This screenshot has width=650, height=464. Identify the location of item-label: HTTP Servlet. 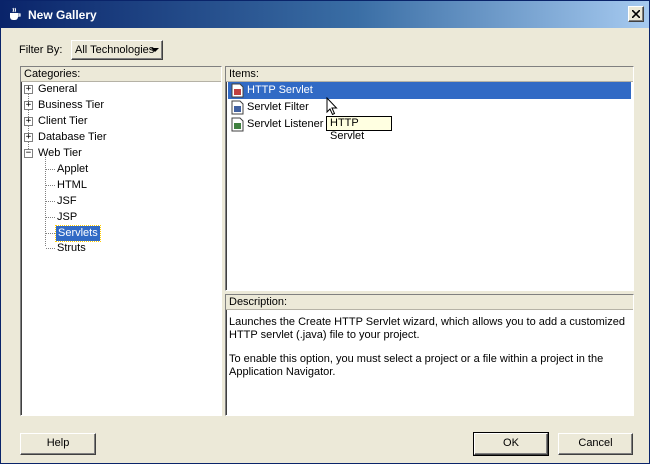
(280, 90).